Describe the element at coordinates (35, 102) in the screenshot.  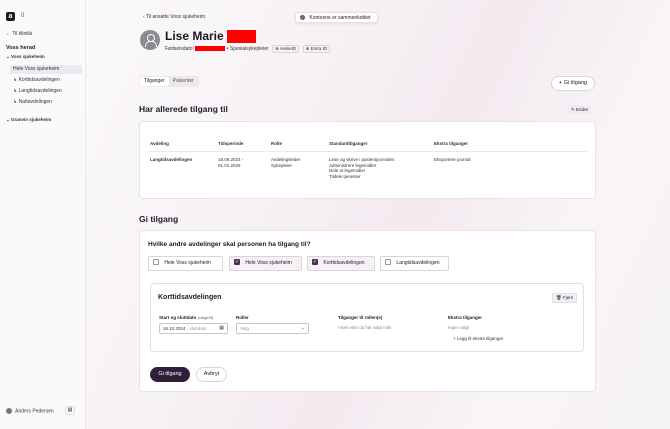
I see `sidebar-item-label: Nattavdelingen` at that location.